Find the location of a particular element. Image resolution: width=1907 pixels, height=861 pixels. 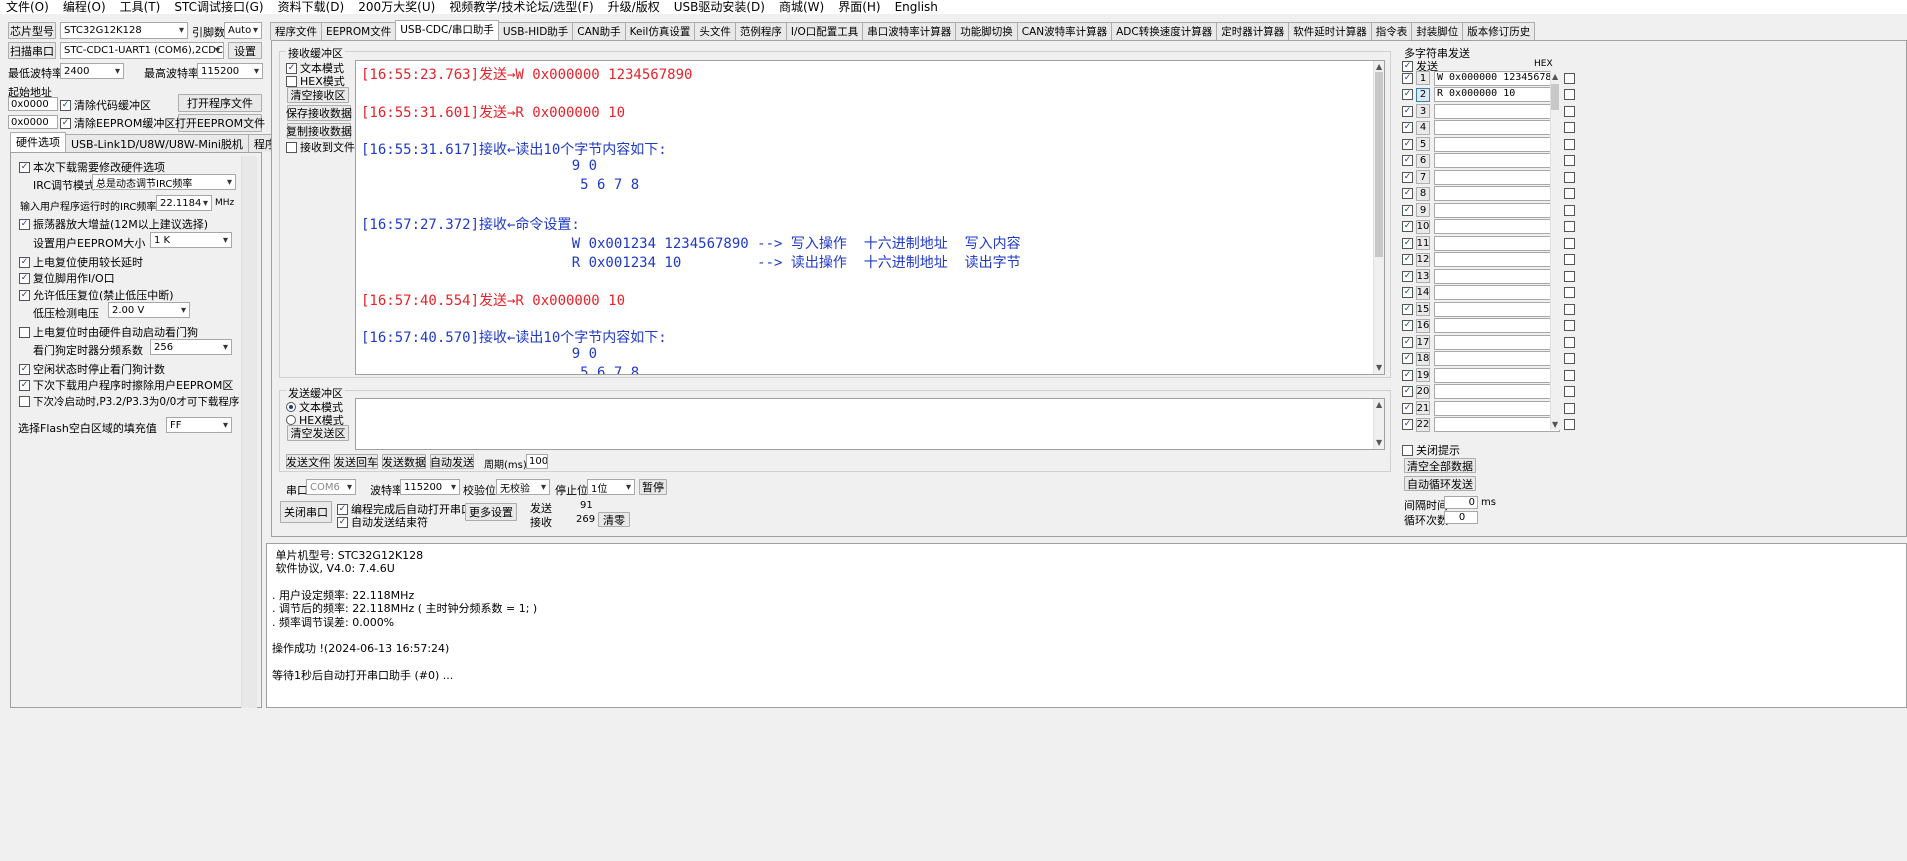

max-baud-select: 115200 is located at coordinates (230, 71).